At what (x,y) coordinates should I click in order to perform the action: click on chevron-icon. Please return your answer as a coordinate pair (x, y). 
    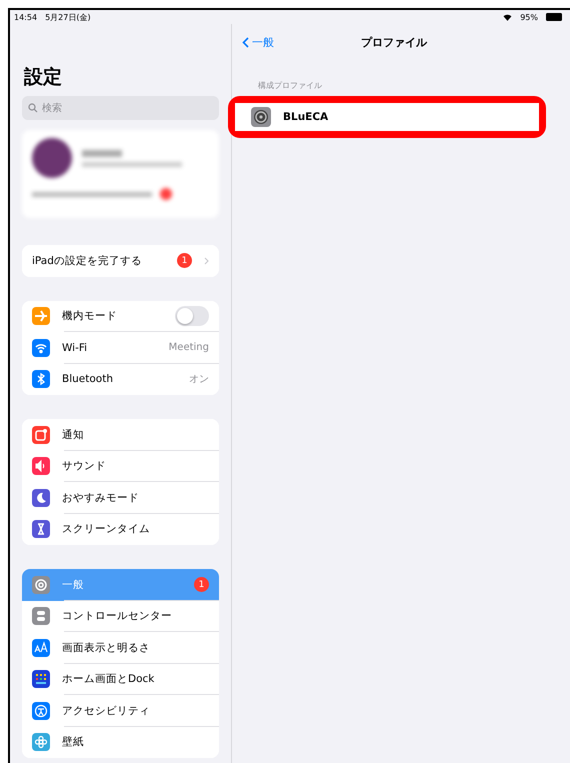
    Looking at the image, I should click on (206, 260).